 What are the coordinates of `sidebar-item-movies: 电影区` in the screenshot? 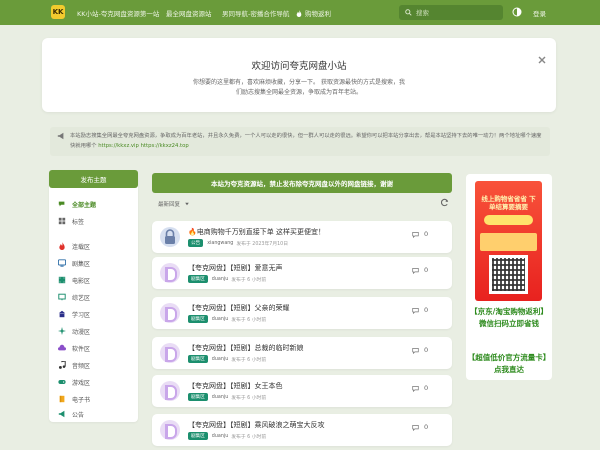 It's located at (74, 280).